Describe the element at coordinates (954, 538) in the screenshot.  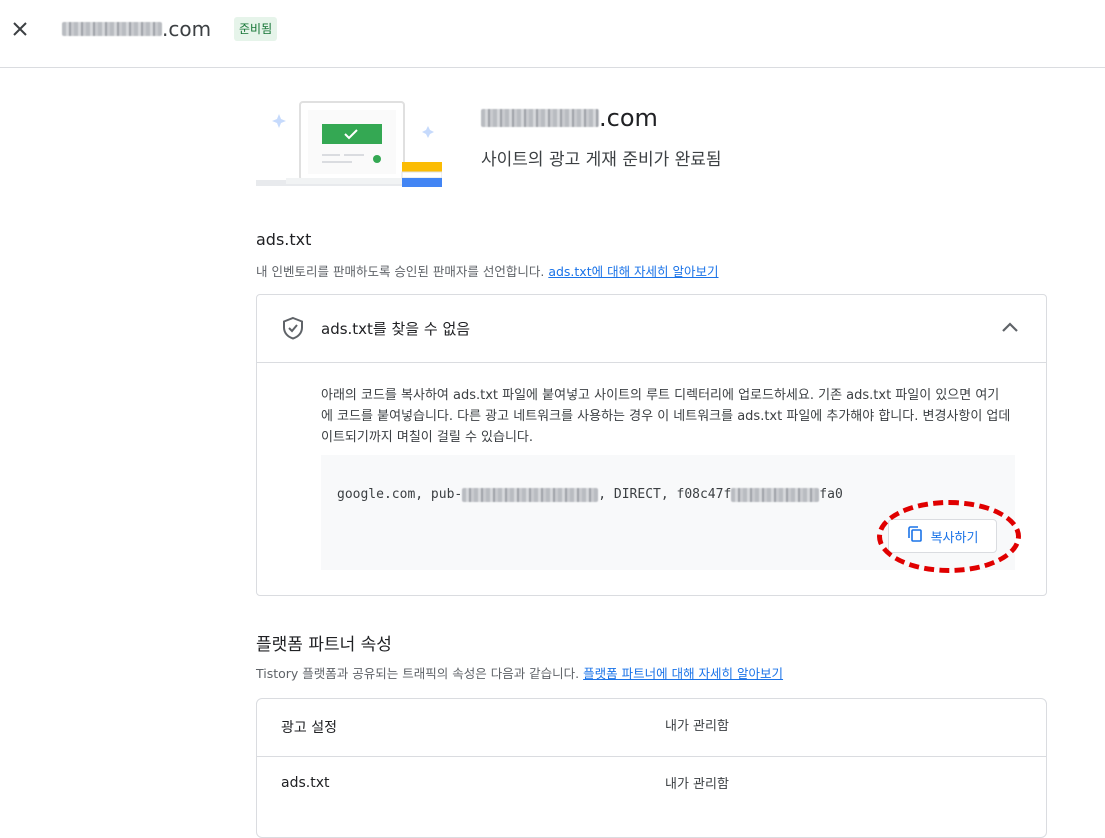
I see `copy-button-label: 복사하기` at that location.